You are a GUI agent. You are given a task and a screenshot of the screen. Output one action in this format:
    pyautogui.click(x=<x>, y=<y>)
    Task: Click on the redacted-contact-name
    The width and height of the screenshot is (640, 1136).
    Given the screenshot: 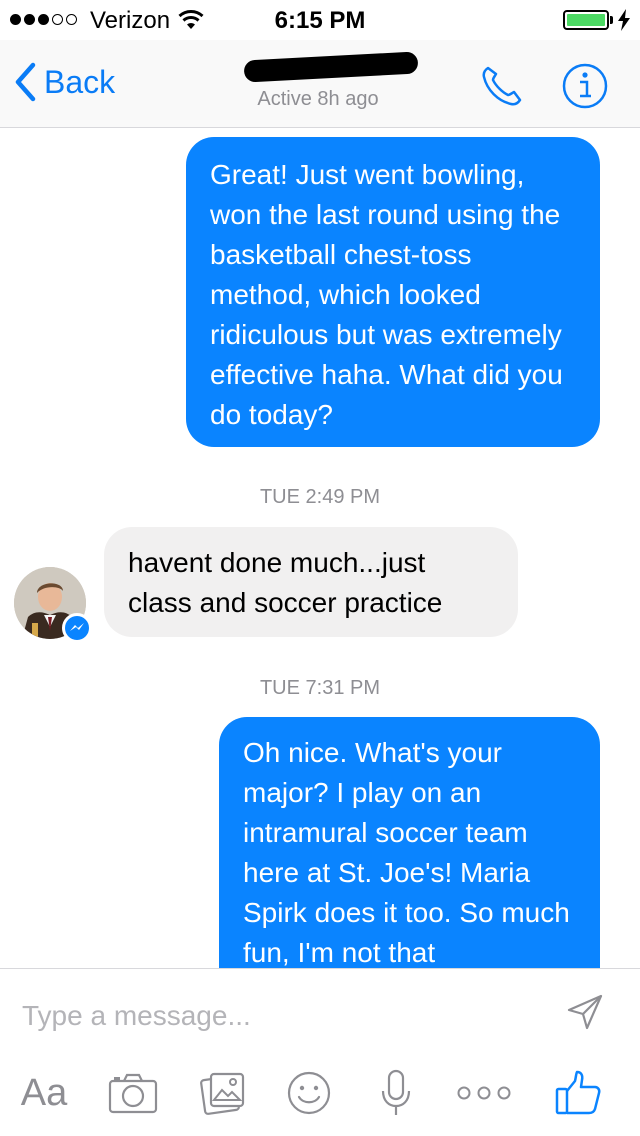 What is the action you would take?
    pyautogui.click(x=331, y=67)
    